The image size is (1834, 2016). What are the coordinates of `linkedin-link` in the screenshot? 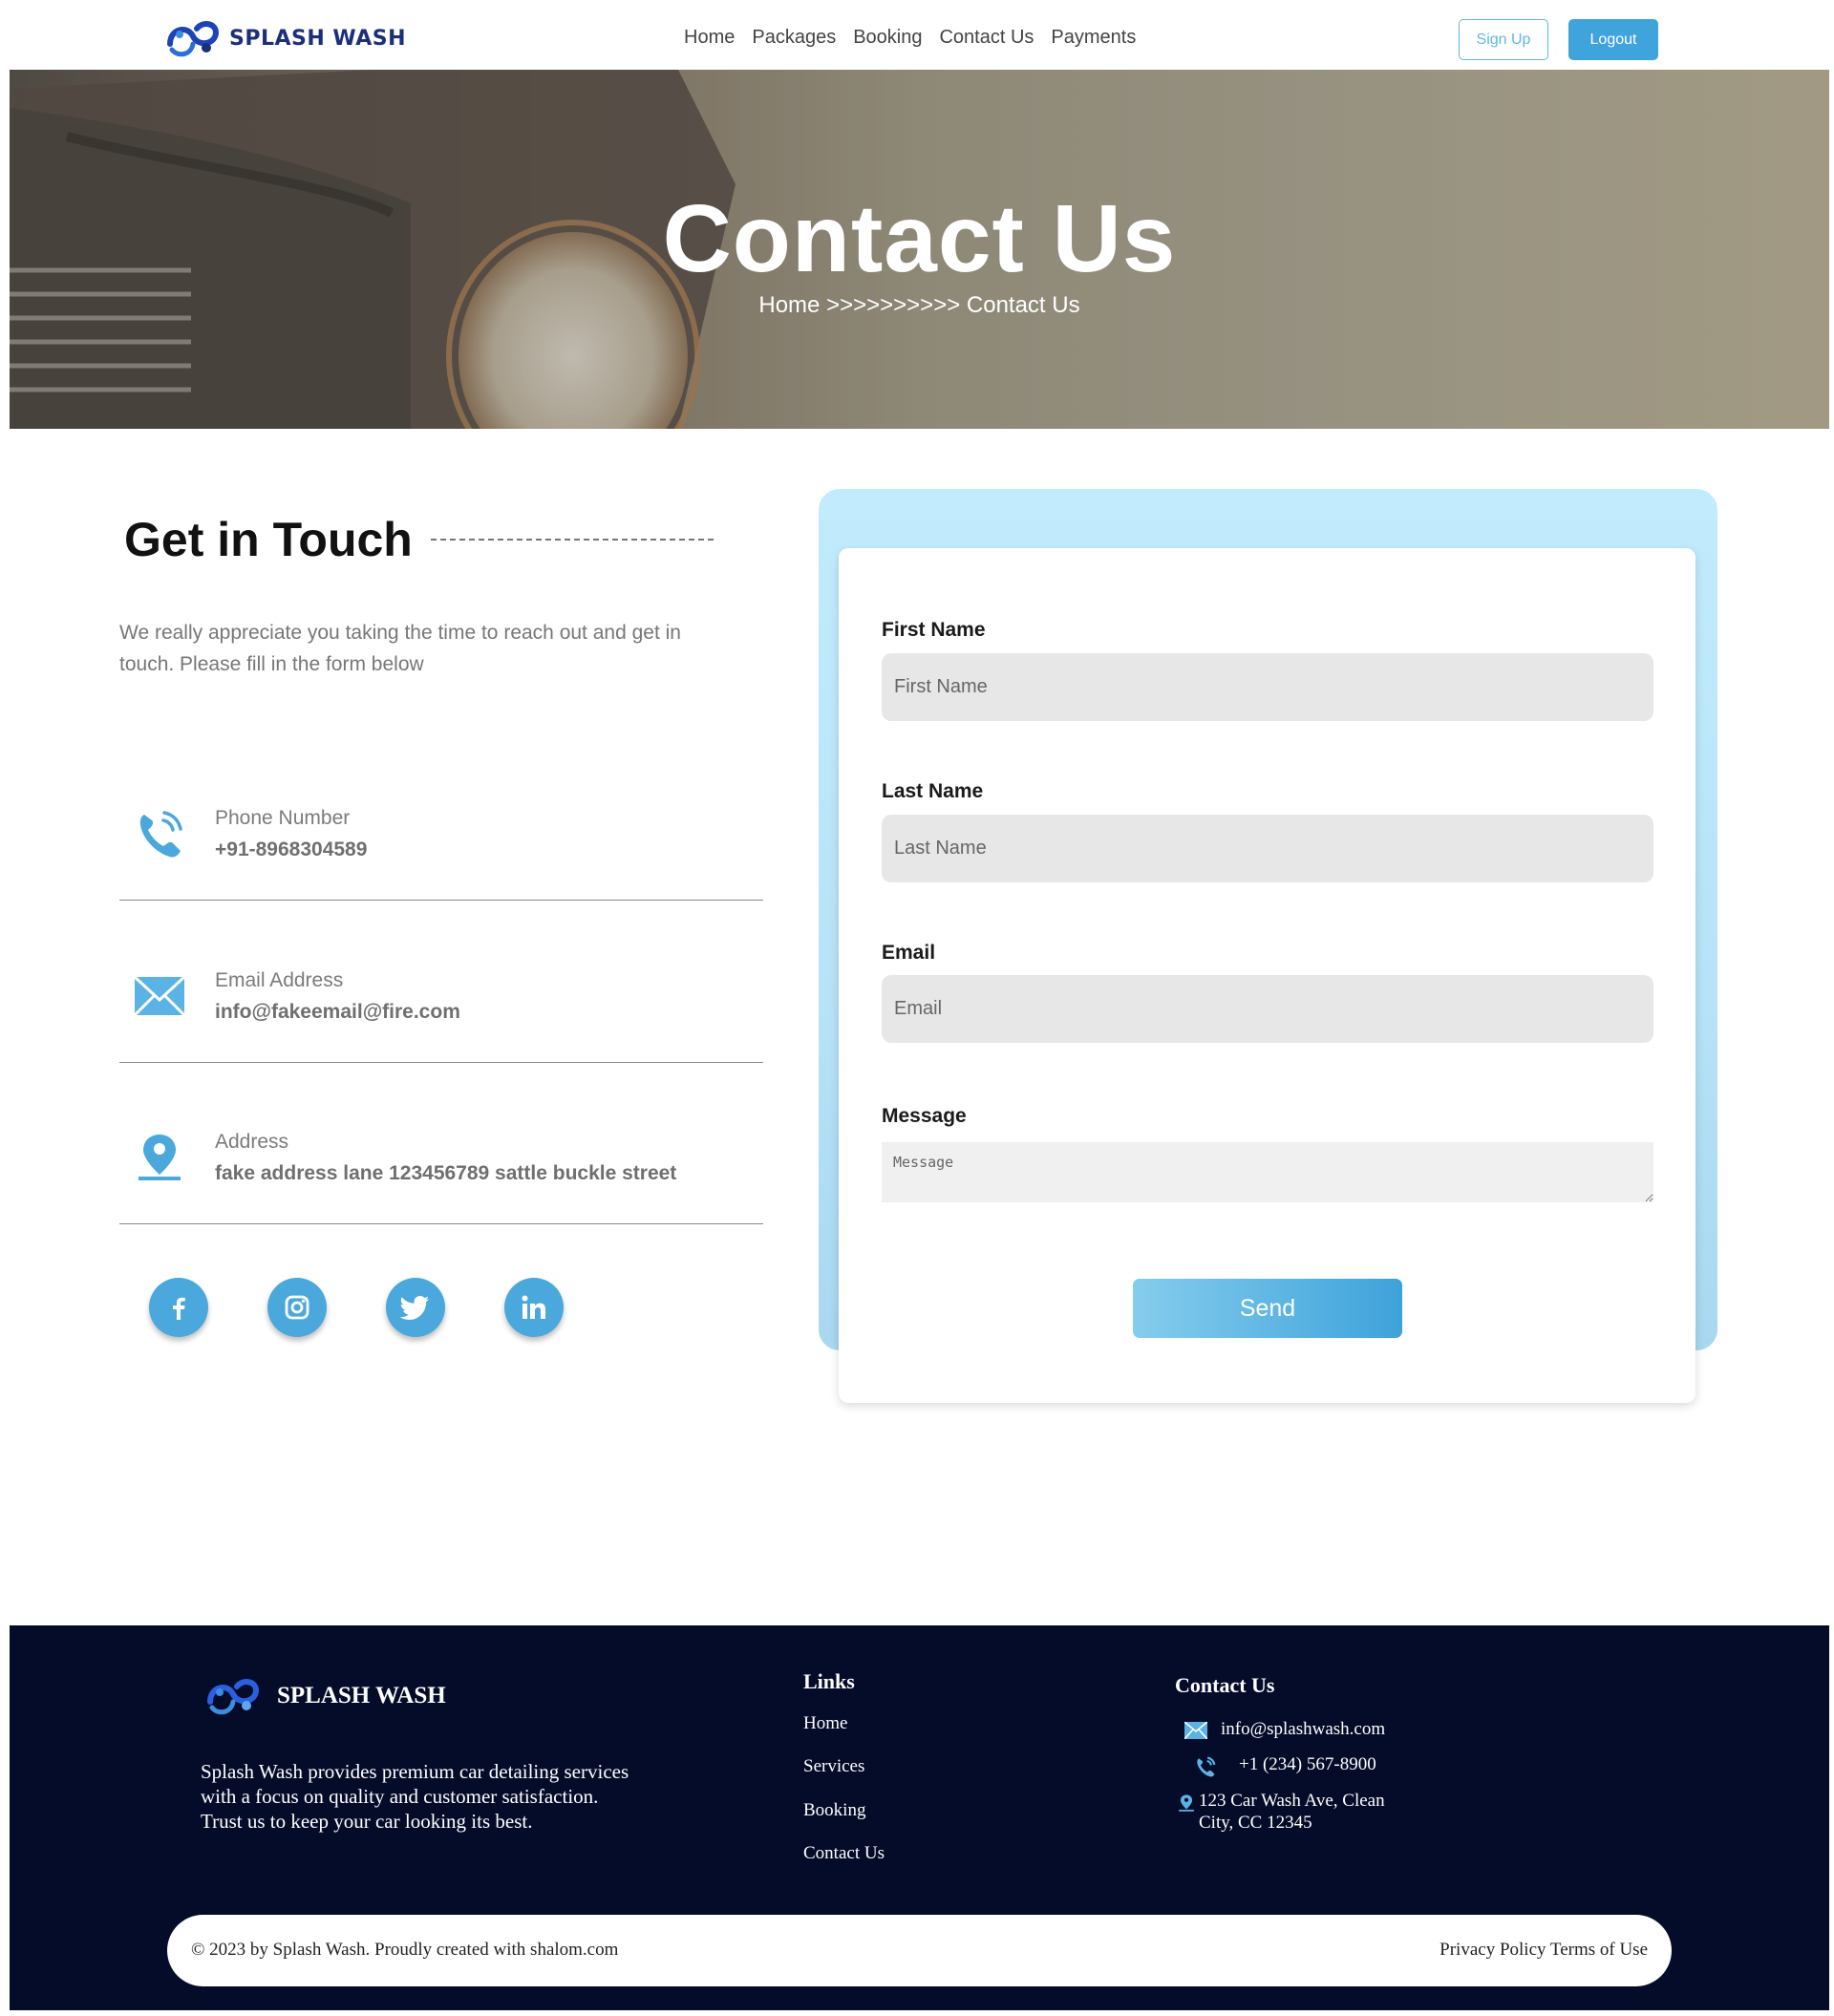 It's located at (534, 1307).